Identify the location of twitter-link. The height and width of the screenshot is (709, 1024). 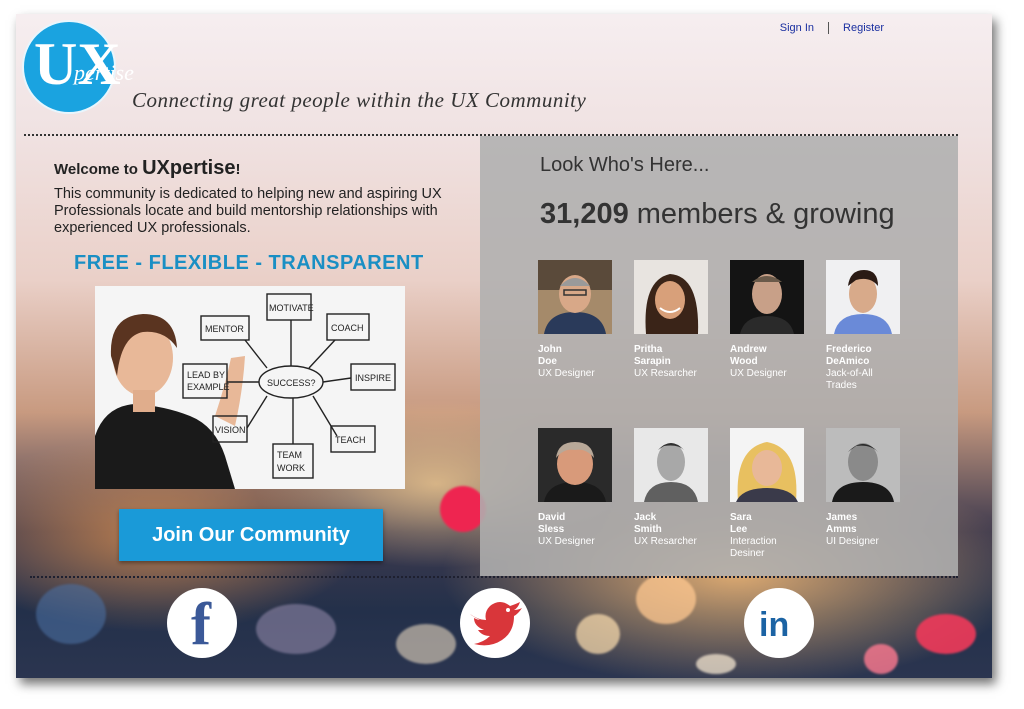
(495, 623).